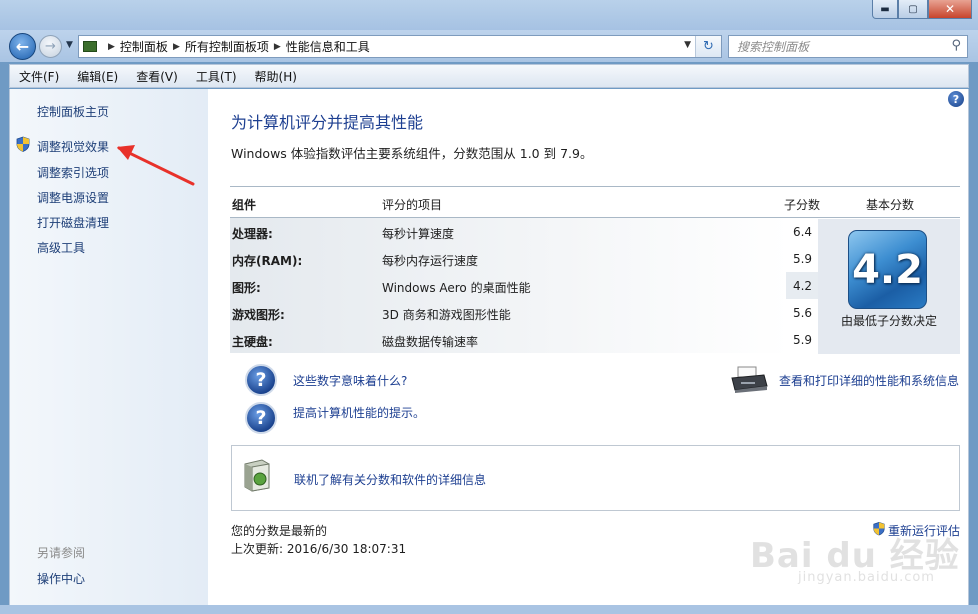  I want to click on table-header: 组件 评分的项目 子分数 基本分数, so click(595, 202).